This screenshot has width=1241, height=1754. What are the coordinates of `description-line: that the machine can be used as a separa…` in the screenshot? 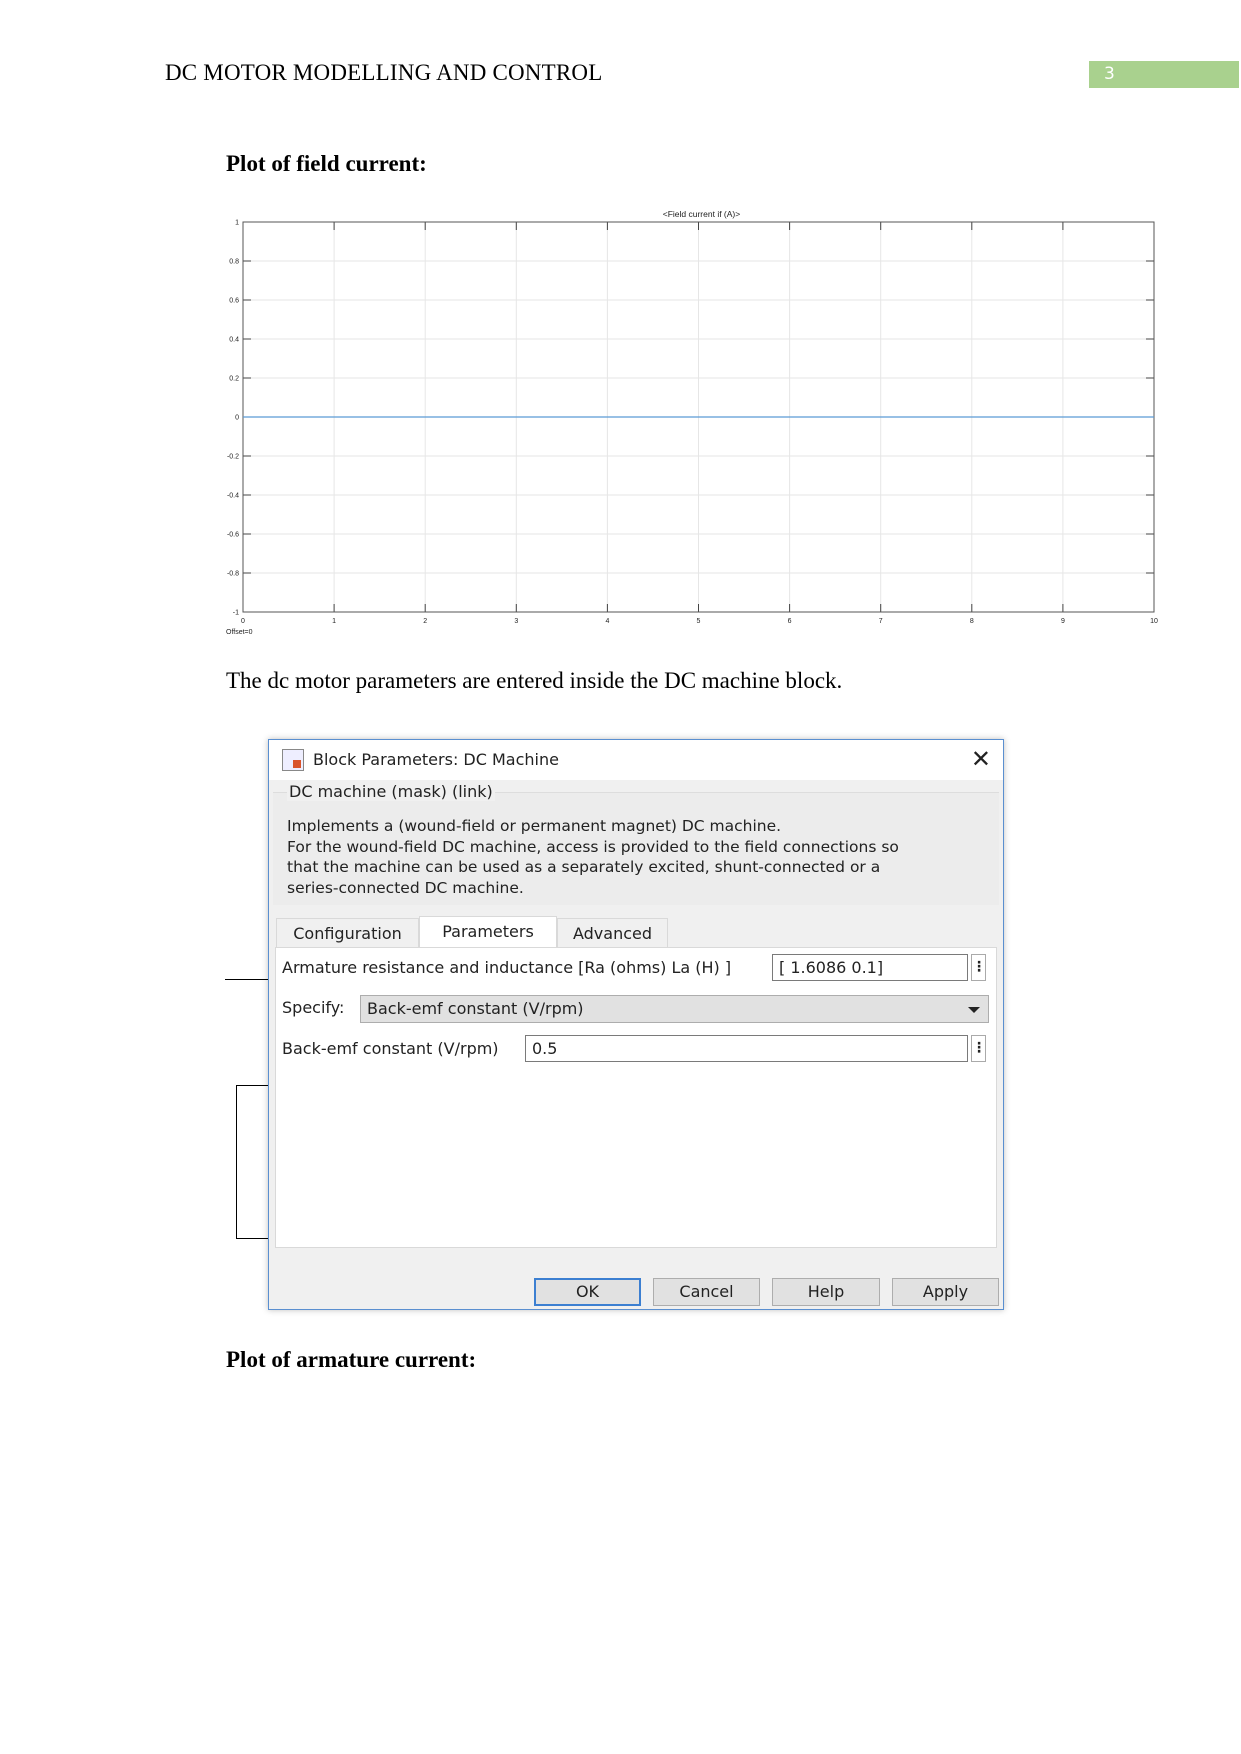 It's located at (584, 867).